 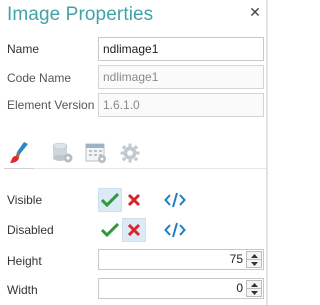 What do you see at coordinates (149, 200) in the screenshot?
I see `visible-options` at bounding box center [149, 200].